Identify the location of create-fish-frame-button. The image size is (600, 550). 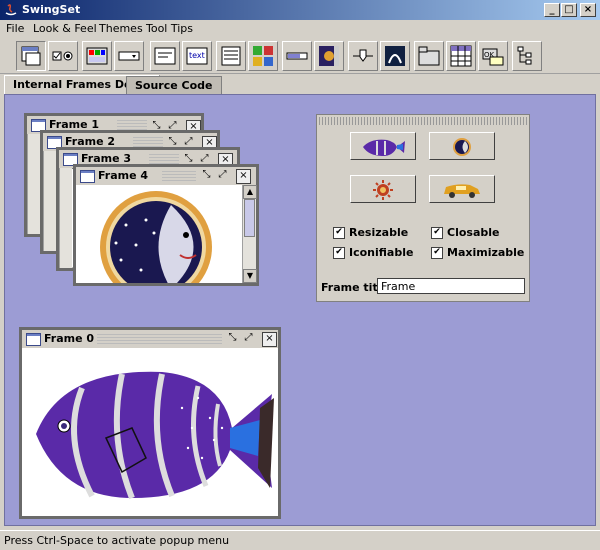
(383, 146).